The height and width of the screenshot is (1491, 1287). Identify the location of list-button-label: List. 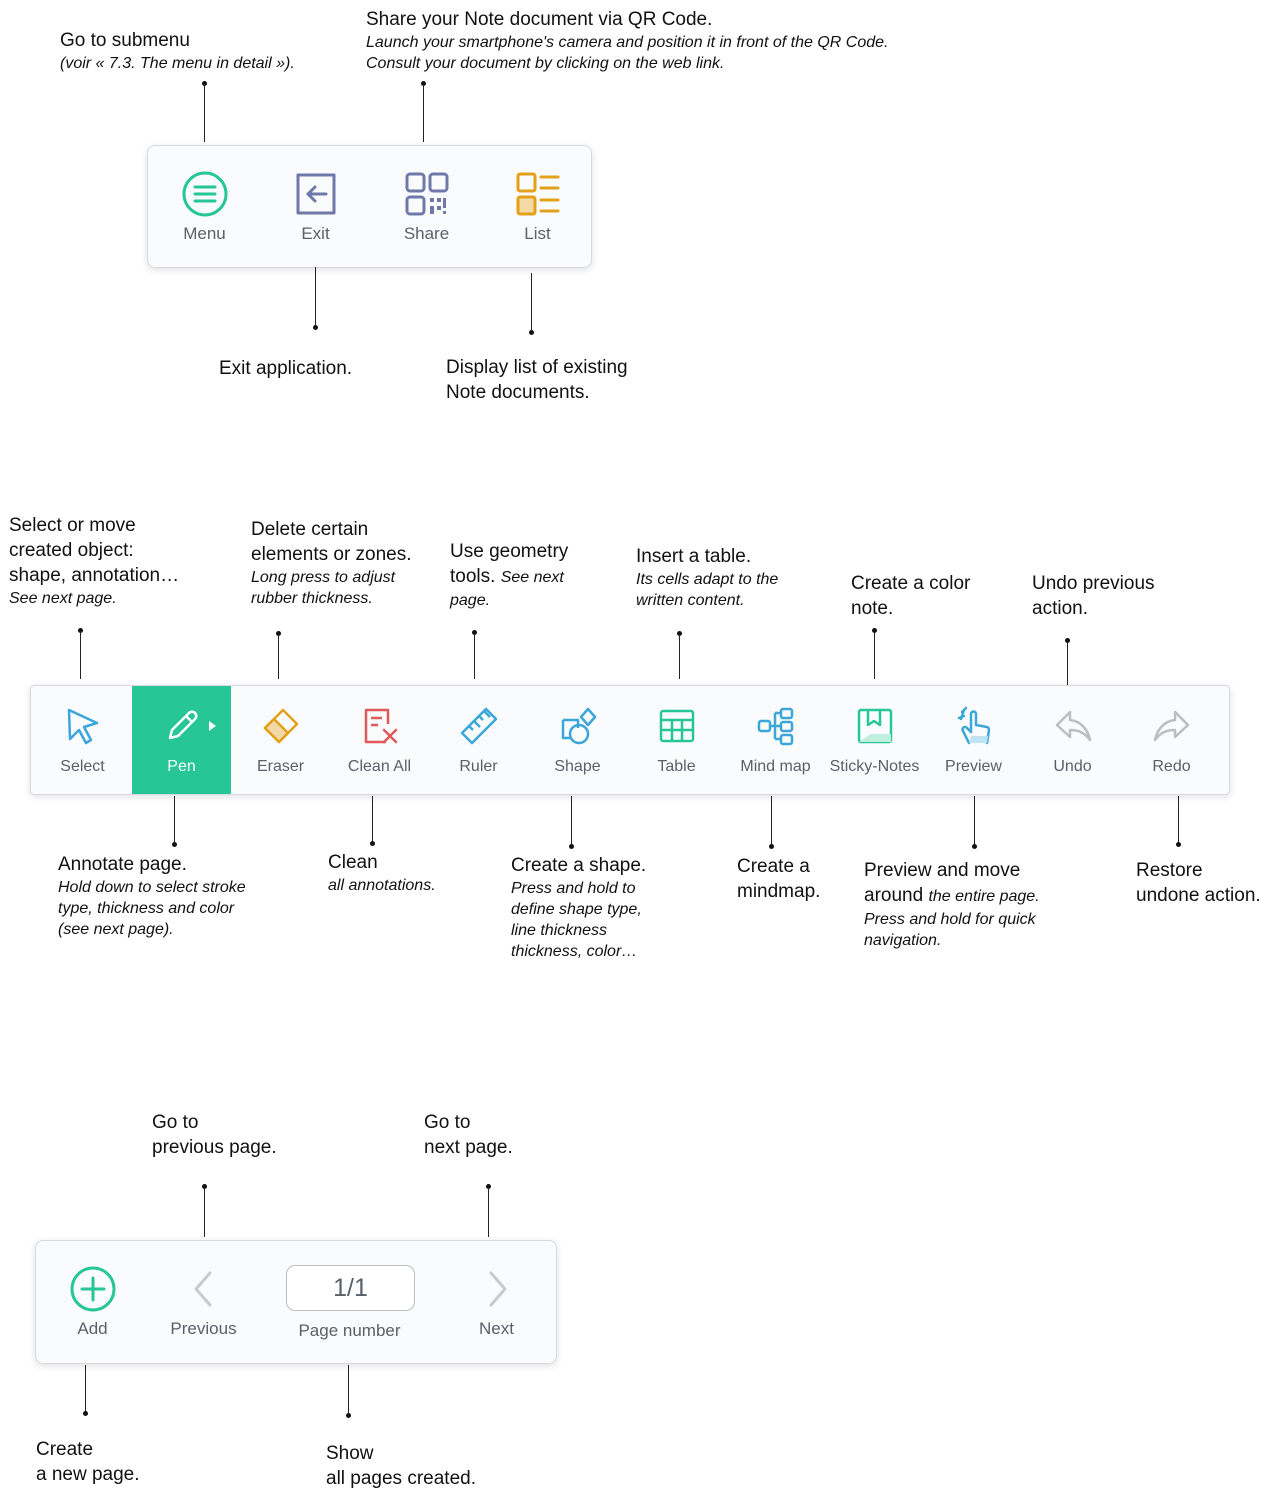
(537, 233).